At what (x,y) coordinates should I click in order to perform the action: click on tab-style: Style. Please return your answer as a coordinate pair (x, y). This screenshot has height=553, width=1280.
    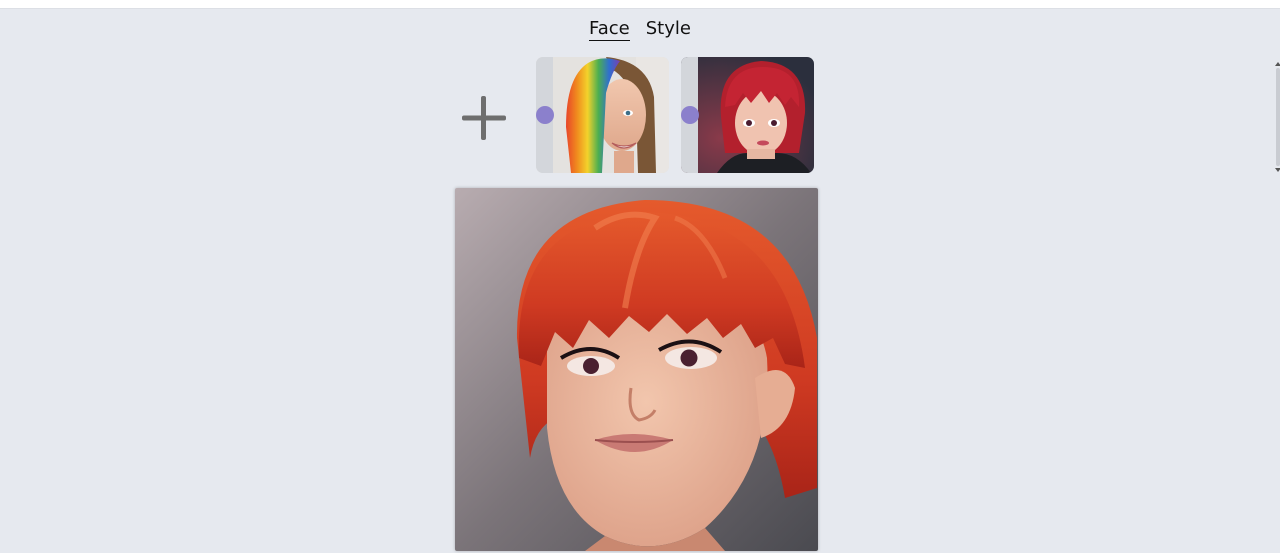
    Looking at the image, I should click on (668, 29).